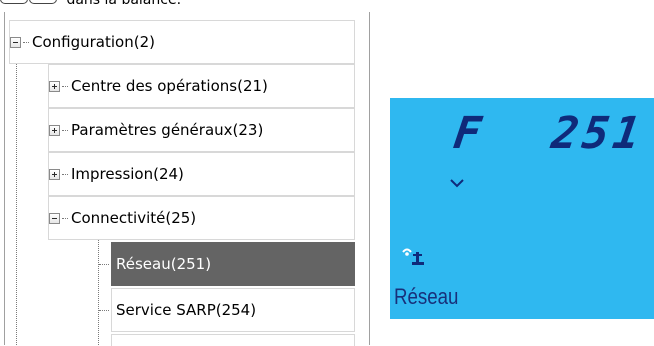  What do you see at coordinates (201, 218) in the screenshot?
I see `tree-item-connectivite: Connectivité(25)` at bounding box center [201, 218].